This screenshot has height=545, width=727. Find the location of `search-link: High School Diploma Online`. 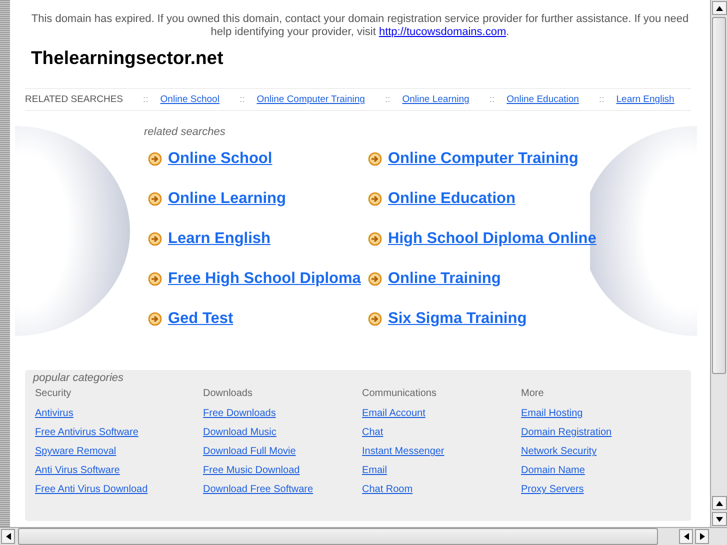

search-link: High School Diploma Online is located at coordinates (492, 239).